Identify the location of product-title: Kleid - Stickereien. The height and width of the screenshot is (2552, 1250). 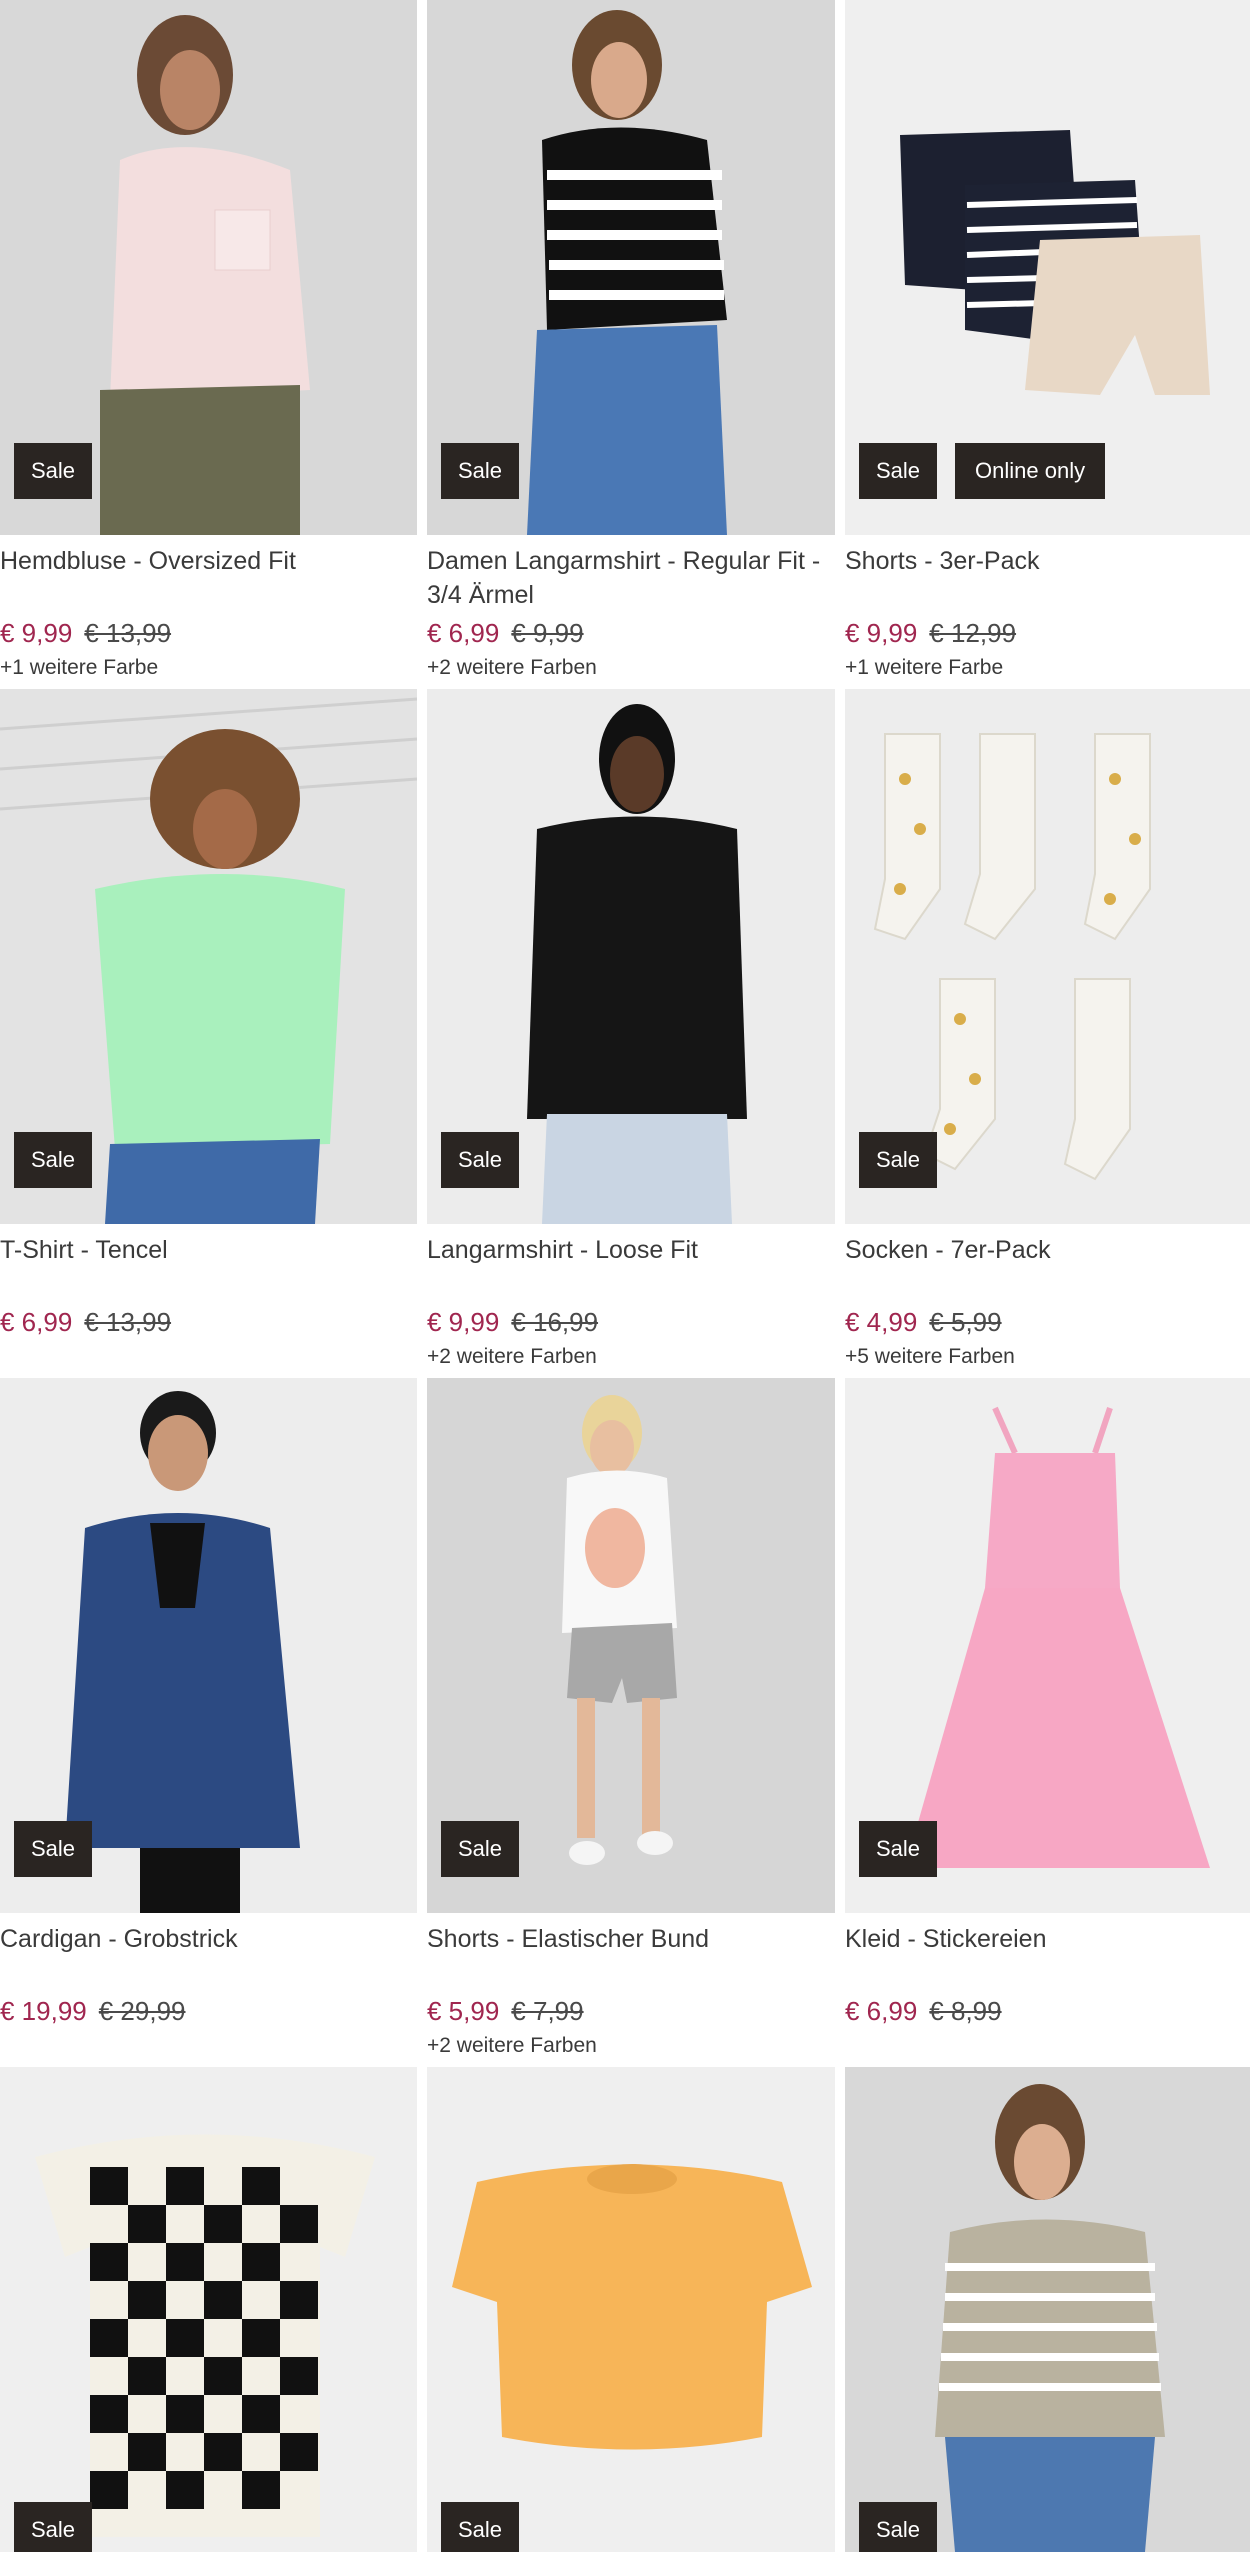
(1042, 1956).